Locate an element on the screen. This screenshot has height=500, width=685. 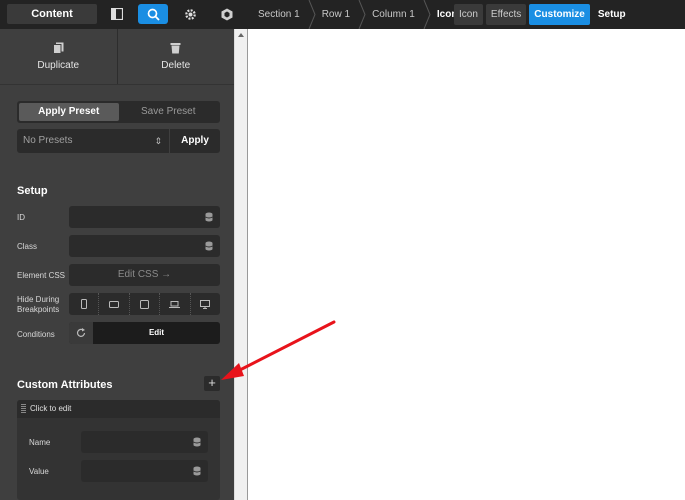
tab-effects: Effects is located at coordinates (506, 14).